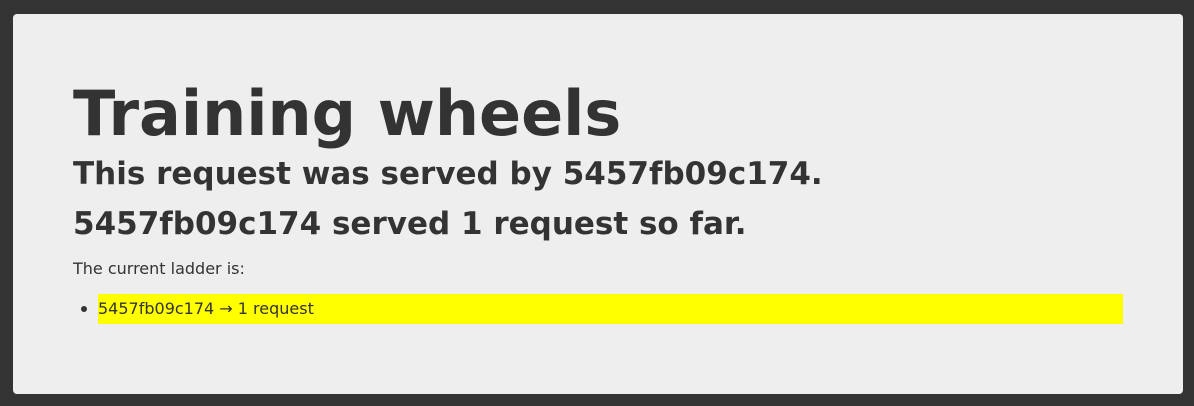  Describe the element at coordinates (159, 268) in the screenshot. I see `ladder-intro-text: The current ladder is:` at that location.